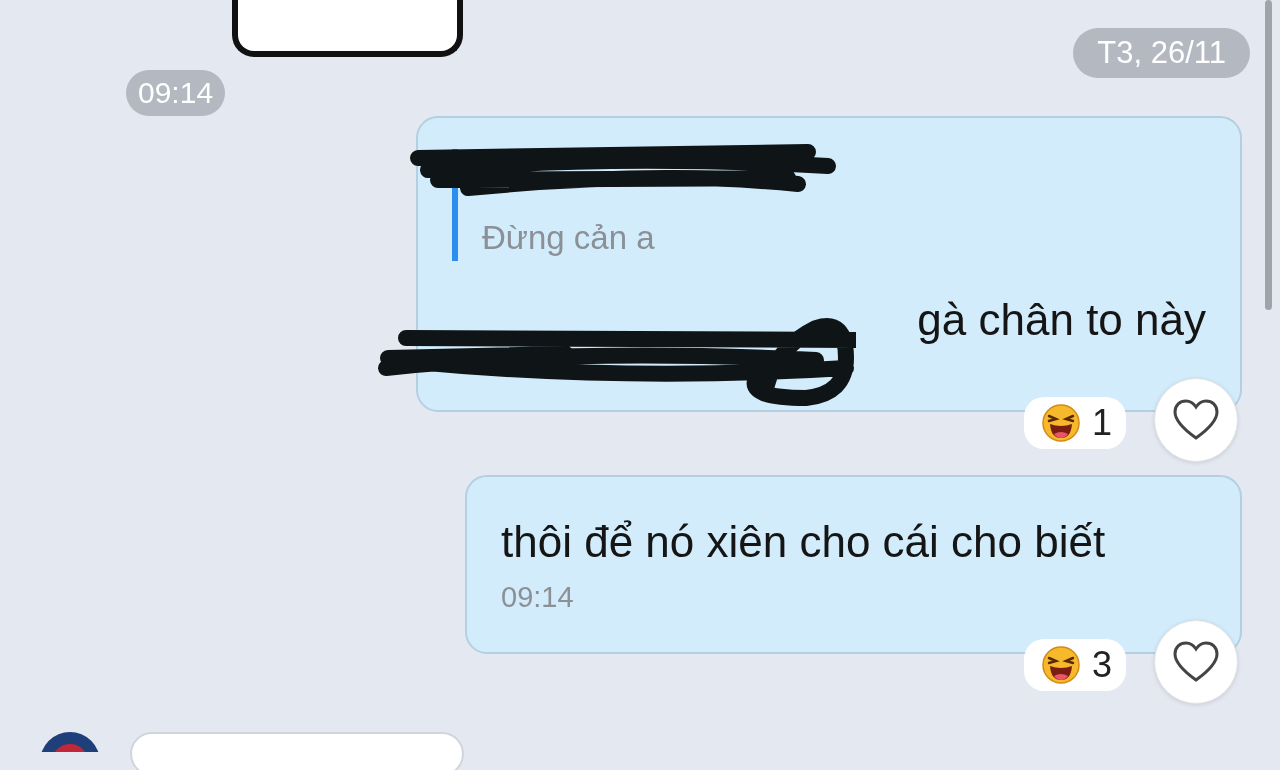  I want to click on image-message, so click(347, 28).